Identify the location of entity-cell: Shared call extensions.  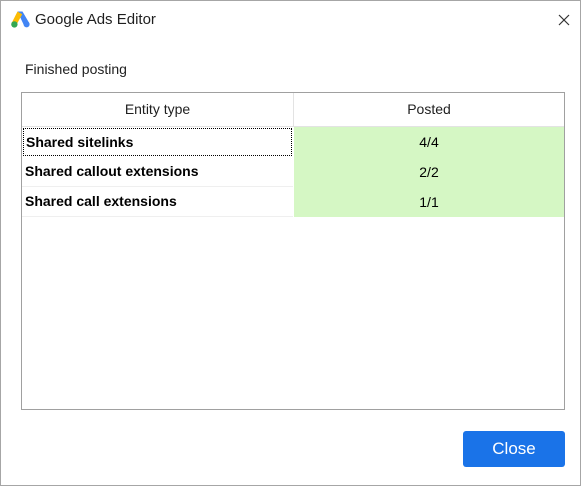
(157, 202).